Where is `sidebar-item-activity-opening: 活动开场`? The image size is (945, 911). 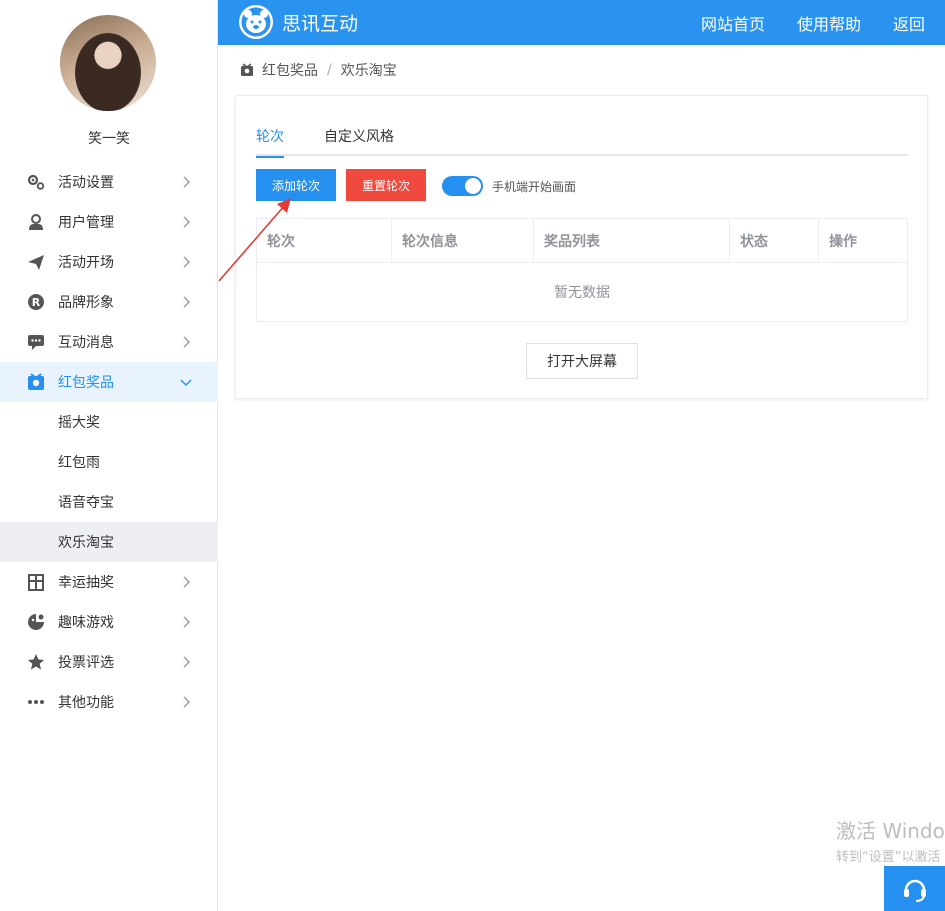
sidebar-item-activity-opening: 活动开场 is located at coordinates (109, 262).